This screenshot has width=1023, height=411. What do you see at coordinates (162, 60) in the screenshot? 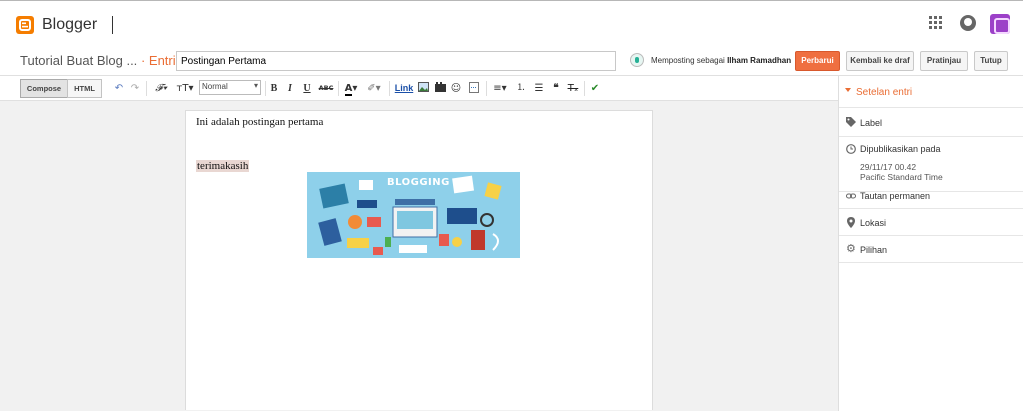
I see `breadcrumb-section: Entri` at bounding box center [162, 60].